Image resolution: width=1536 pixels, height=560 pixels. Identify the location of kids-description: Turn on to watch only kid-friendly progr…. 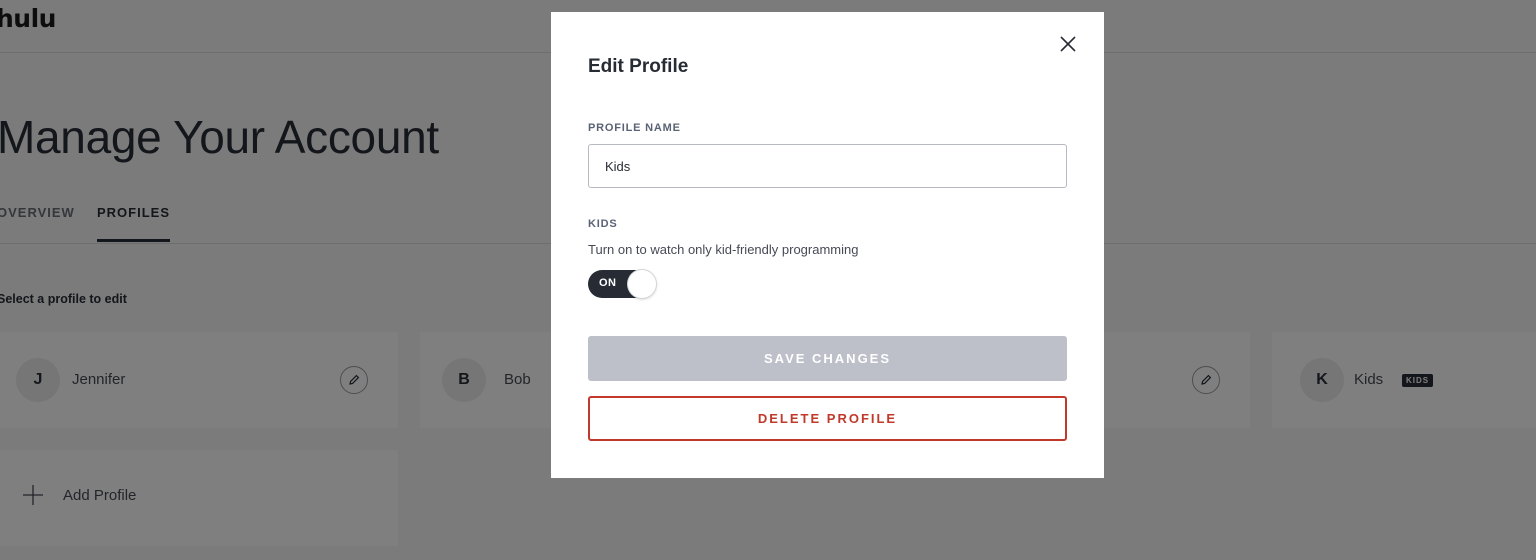
(723, 249).